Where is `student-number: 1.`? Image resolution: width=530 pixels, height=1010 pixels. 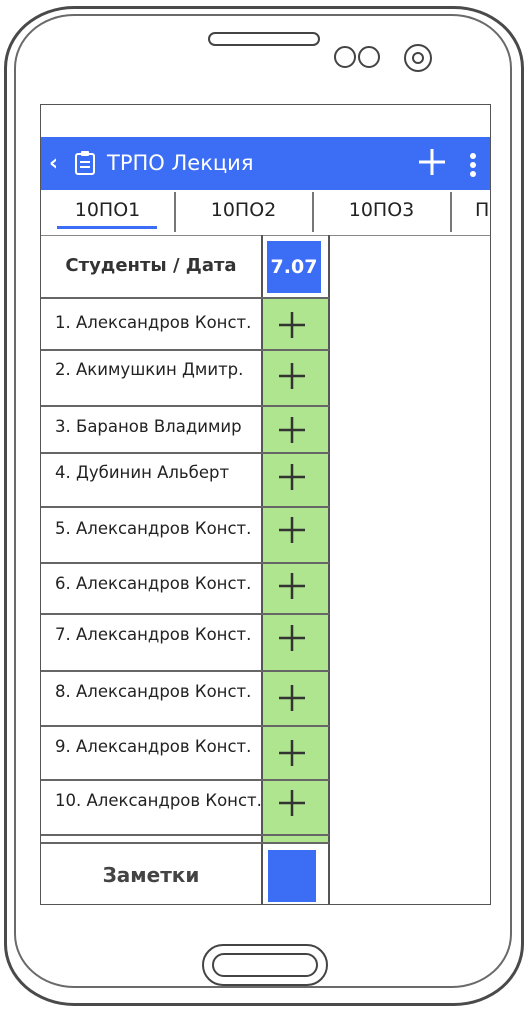 student-number: 1. is located at coordinates (63, 322).